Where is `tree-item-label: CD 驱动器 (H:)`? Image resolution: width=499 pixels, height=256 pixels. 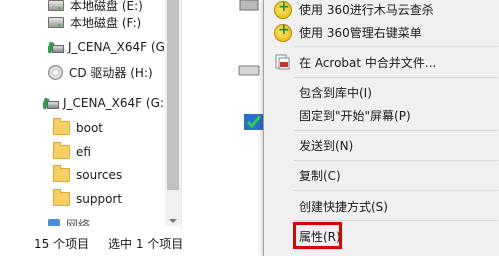
tree-item-label: CD 驱动器 (H:) is located at coordinates (111, 72).